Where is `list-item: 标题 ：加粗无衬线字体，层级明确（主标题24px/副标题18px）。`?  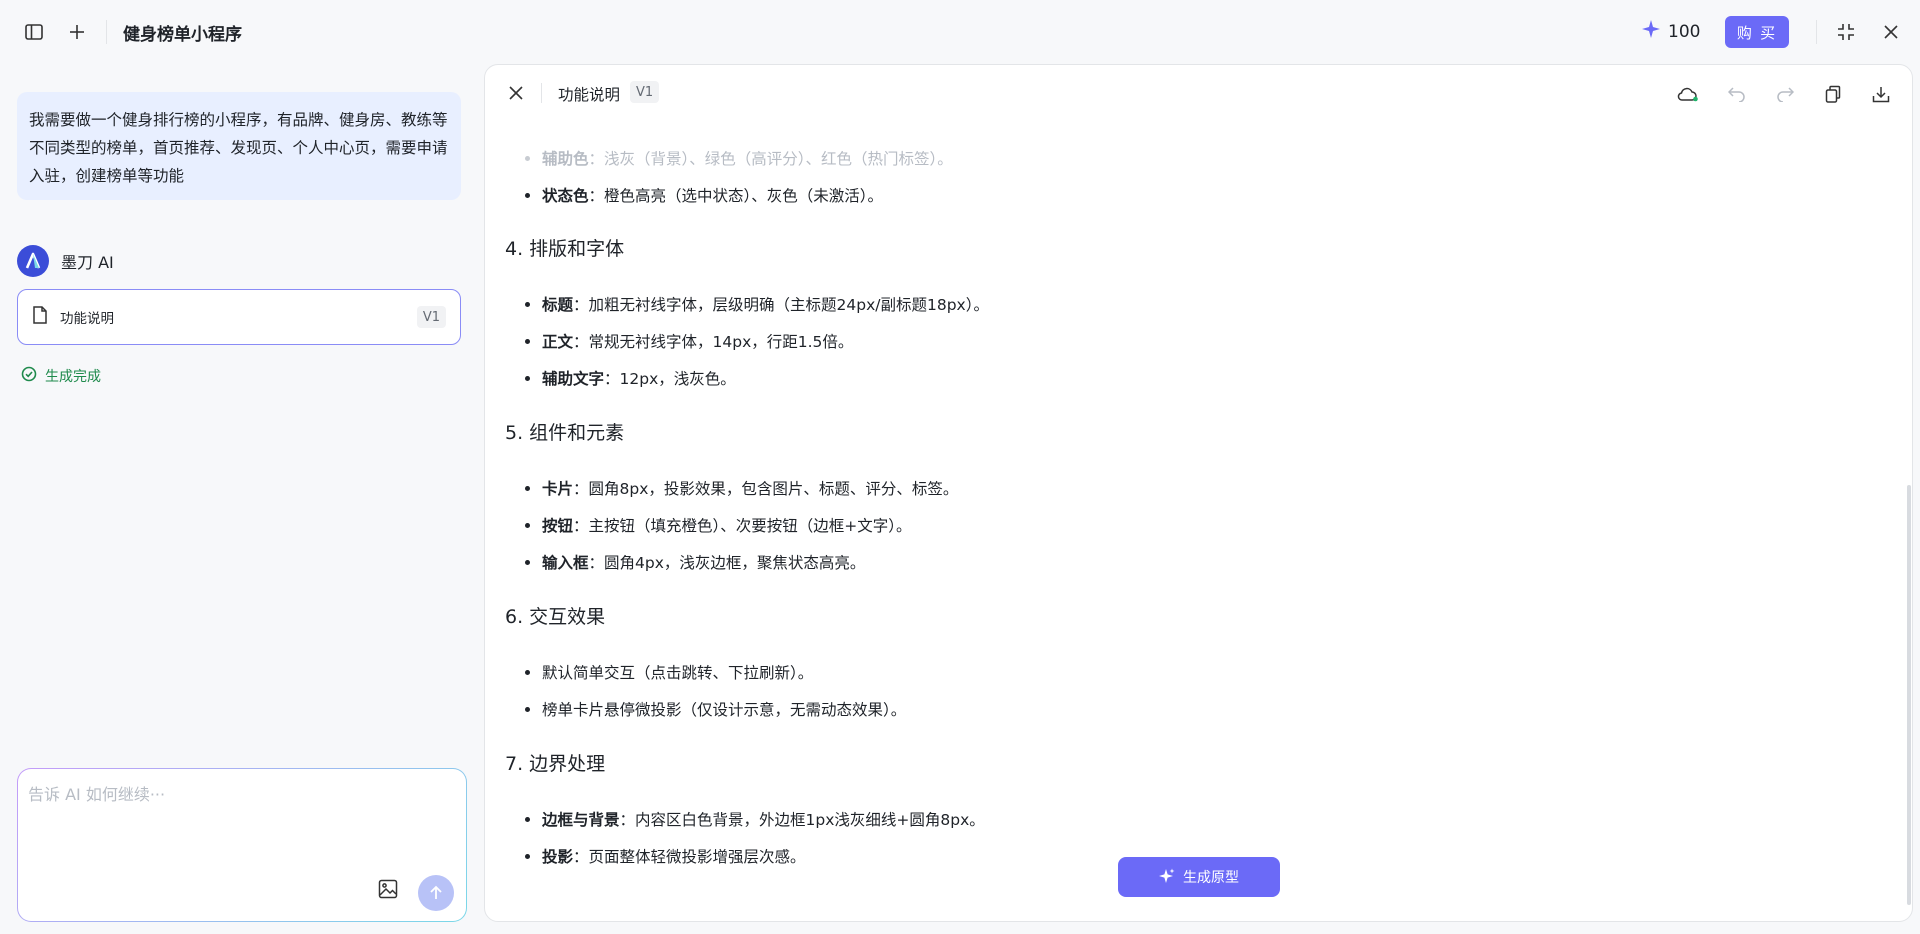
list-item: 标题 ：加粗无衬线字体，层级明确（主标题24px/副标题18px）。 is located at coordinates (757, 304).